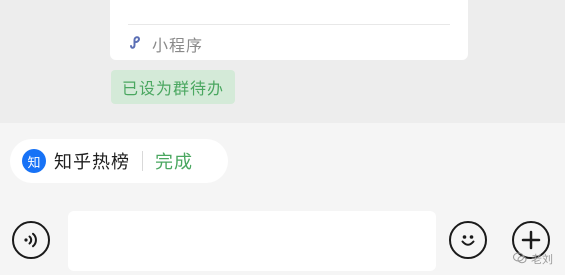 Image resolution: width=565 pixels, height=275 pixels. I want to click on mini-program-label: 小程序, so click(178, 45).